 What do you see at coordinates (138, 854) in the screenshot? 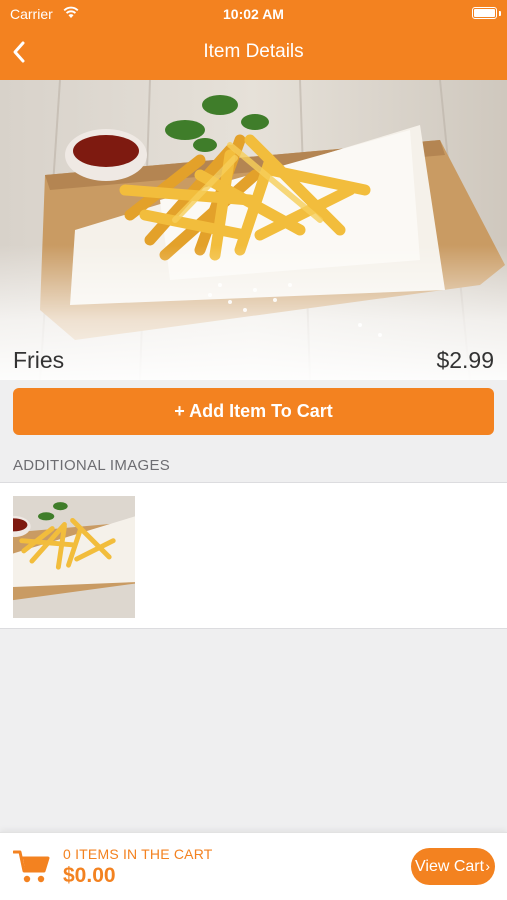
I see `cart-item-count: 0 ITEMS IN THE CART` at bounding box center [138, 854].